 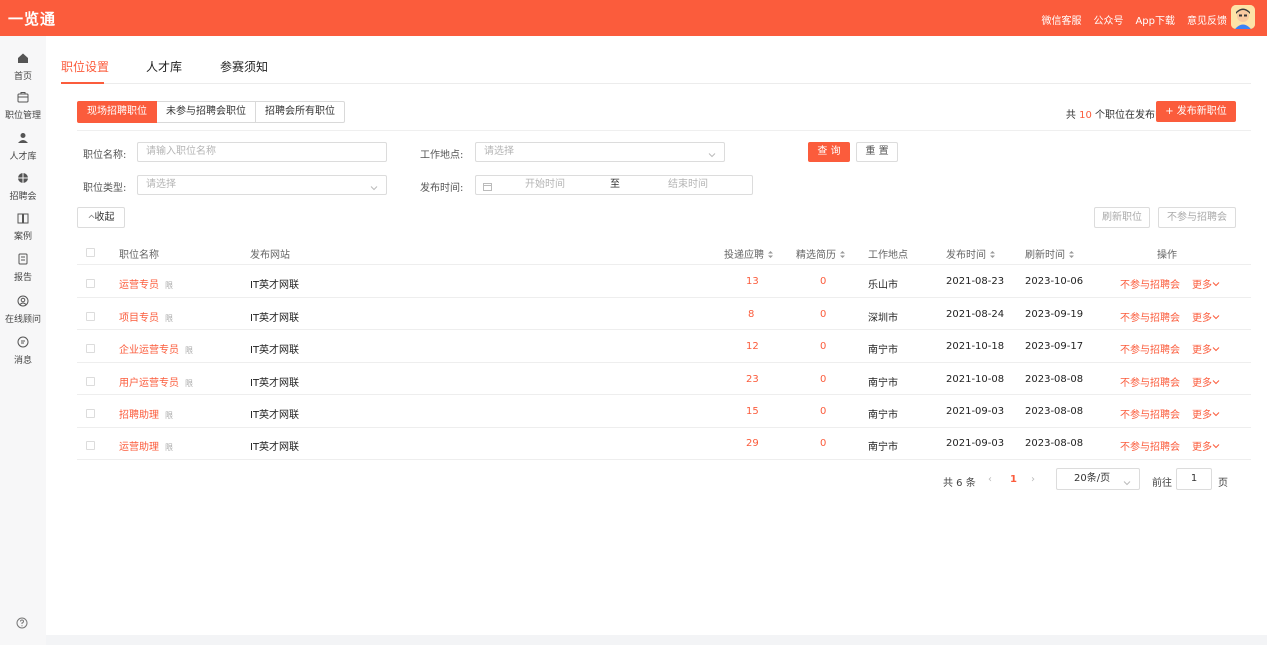 What do you see at coordinates (23, 67) in the screenshot?
I see `sidebar-item-home: 首页` at bounding box center [23, 67].